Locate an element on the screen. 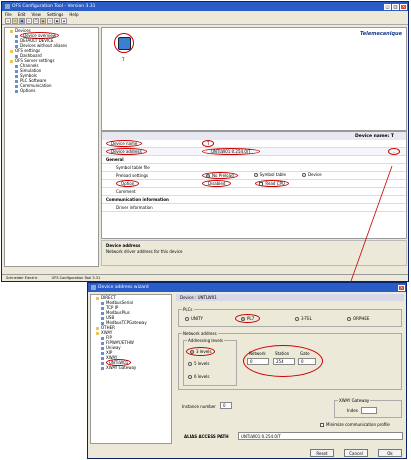 Image resolution: width=411 pixels, height=460 pixels. prop-row-communication: Communication information is located at coordinates (254, 200).